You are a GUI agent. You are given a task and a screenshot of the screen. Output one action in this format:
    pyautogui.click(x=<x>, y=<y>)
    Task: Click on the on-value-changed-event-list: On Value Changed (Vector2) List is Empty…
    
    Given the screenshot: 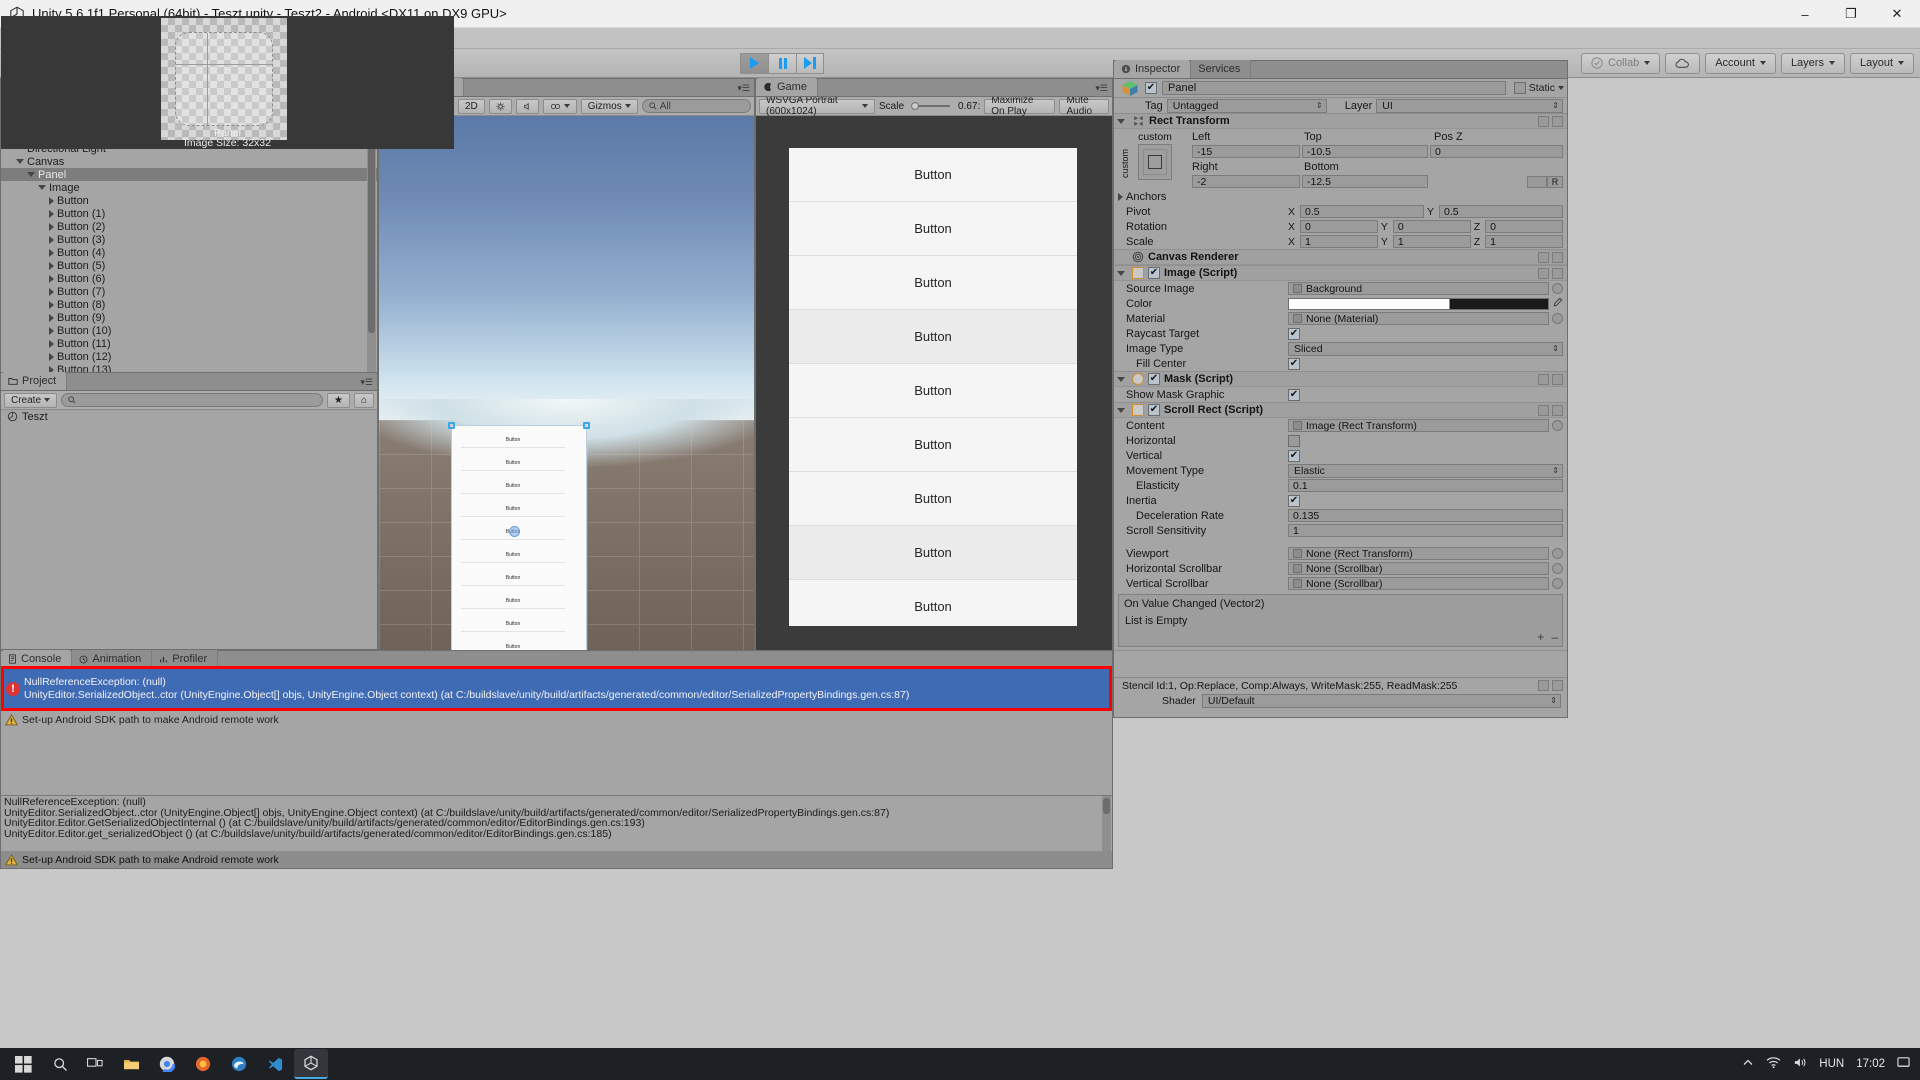 What is the action you would take?
    pyautogui.click(x=1340, y=620)
    